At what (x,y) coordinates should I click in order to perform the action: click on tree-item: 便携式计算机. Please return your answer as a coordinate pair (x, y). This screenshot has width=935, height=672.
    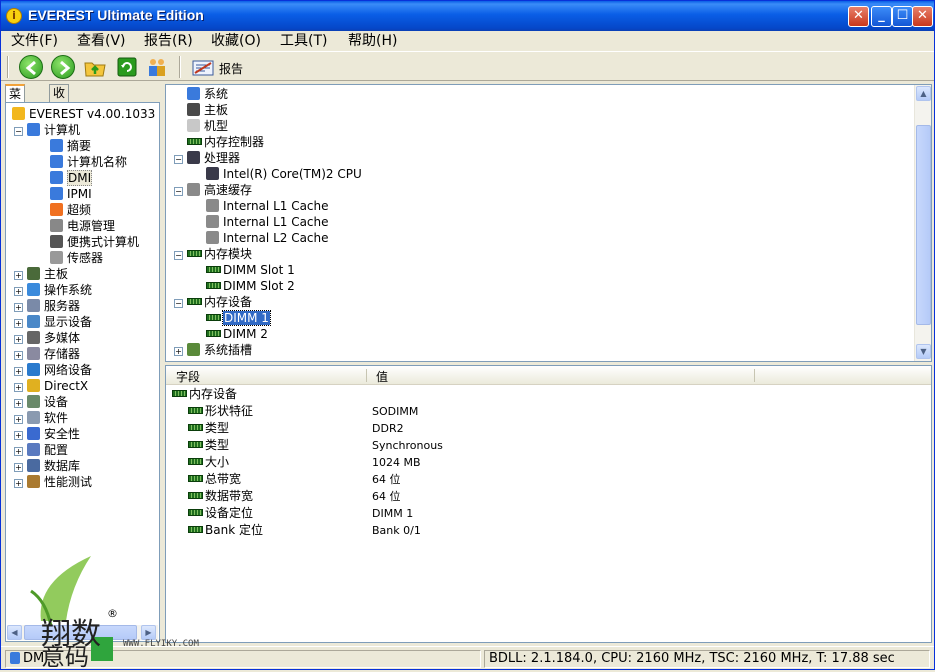
    Looking at the image, I should click on (94, 242).